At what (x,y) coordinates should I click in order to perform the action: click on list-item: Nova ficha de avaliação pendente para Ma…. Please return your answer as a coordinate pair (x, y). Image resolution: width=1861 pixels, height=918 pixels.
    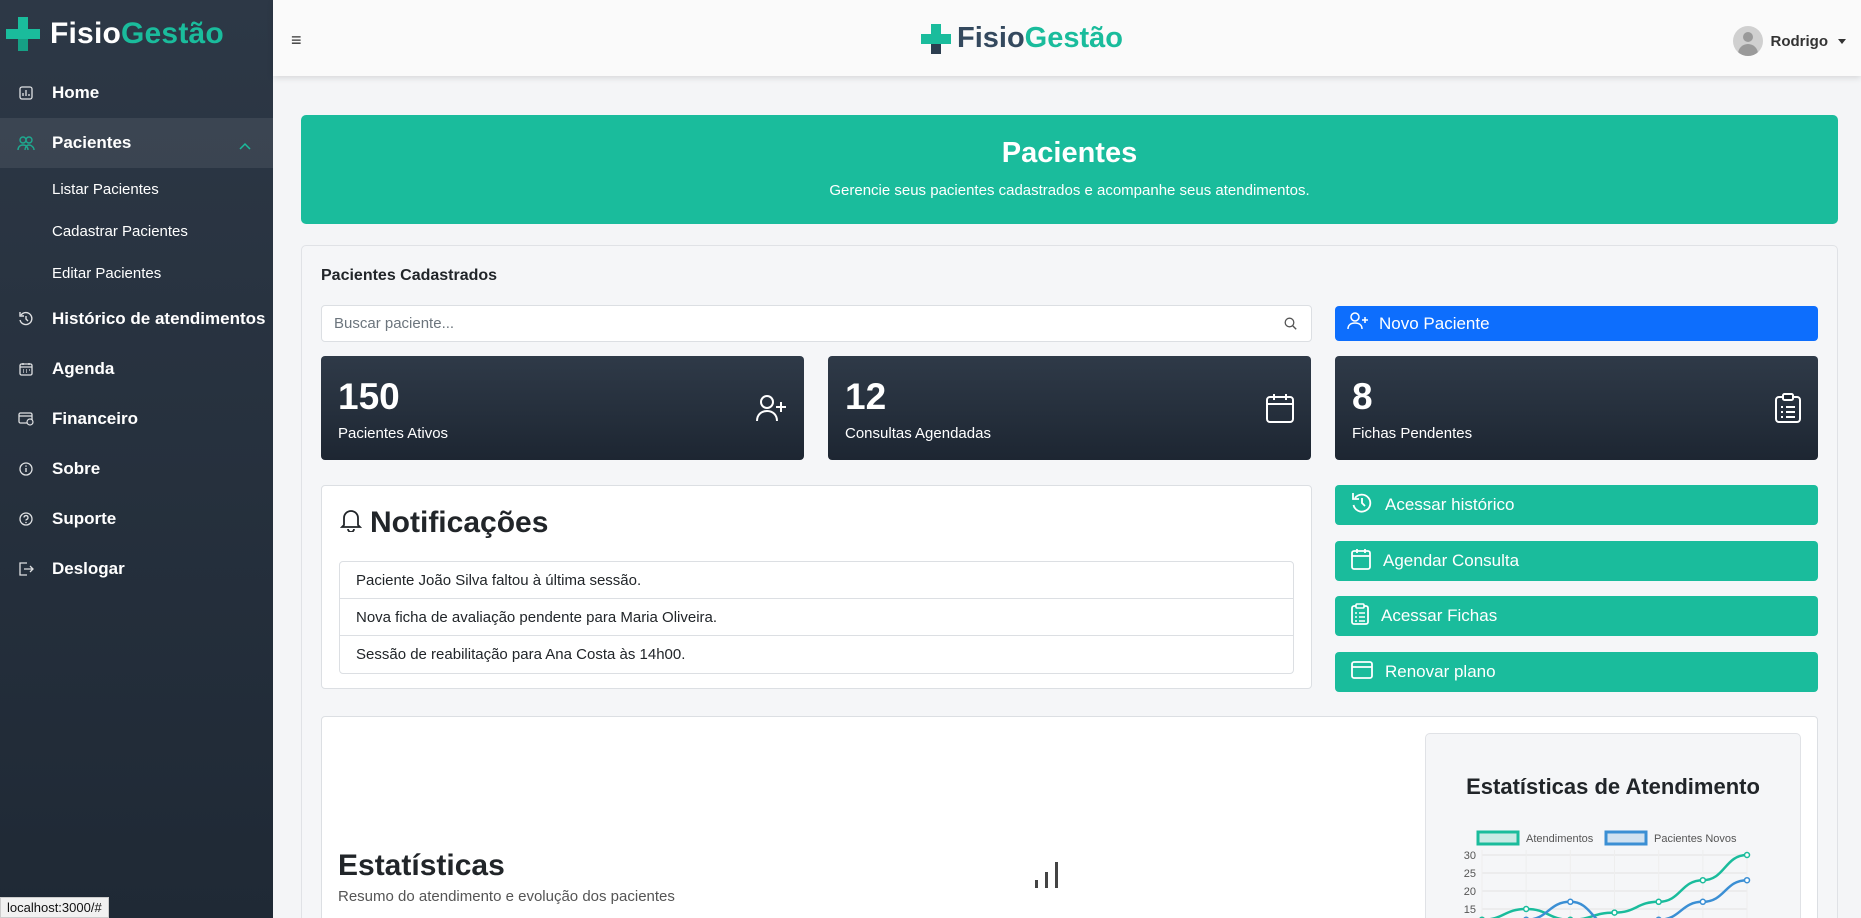
    Looking at the image, I should click on (816, 617).